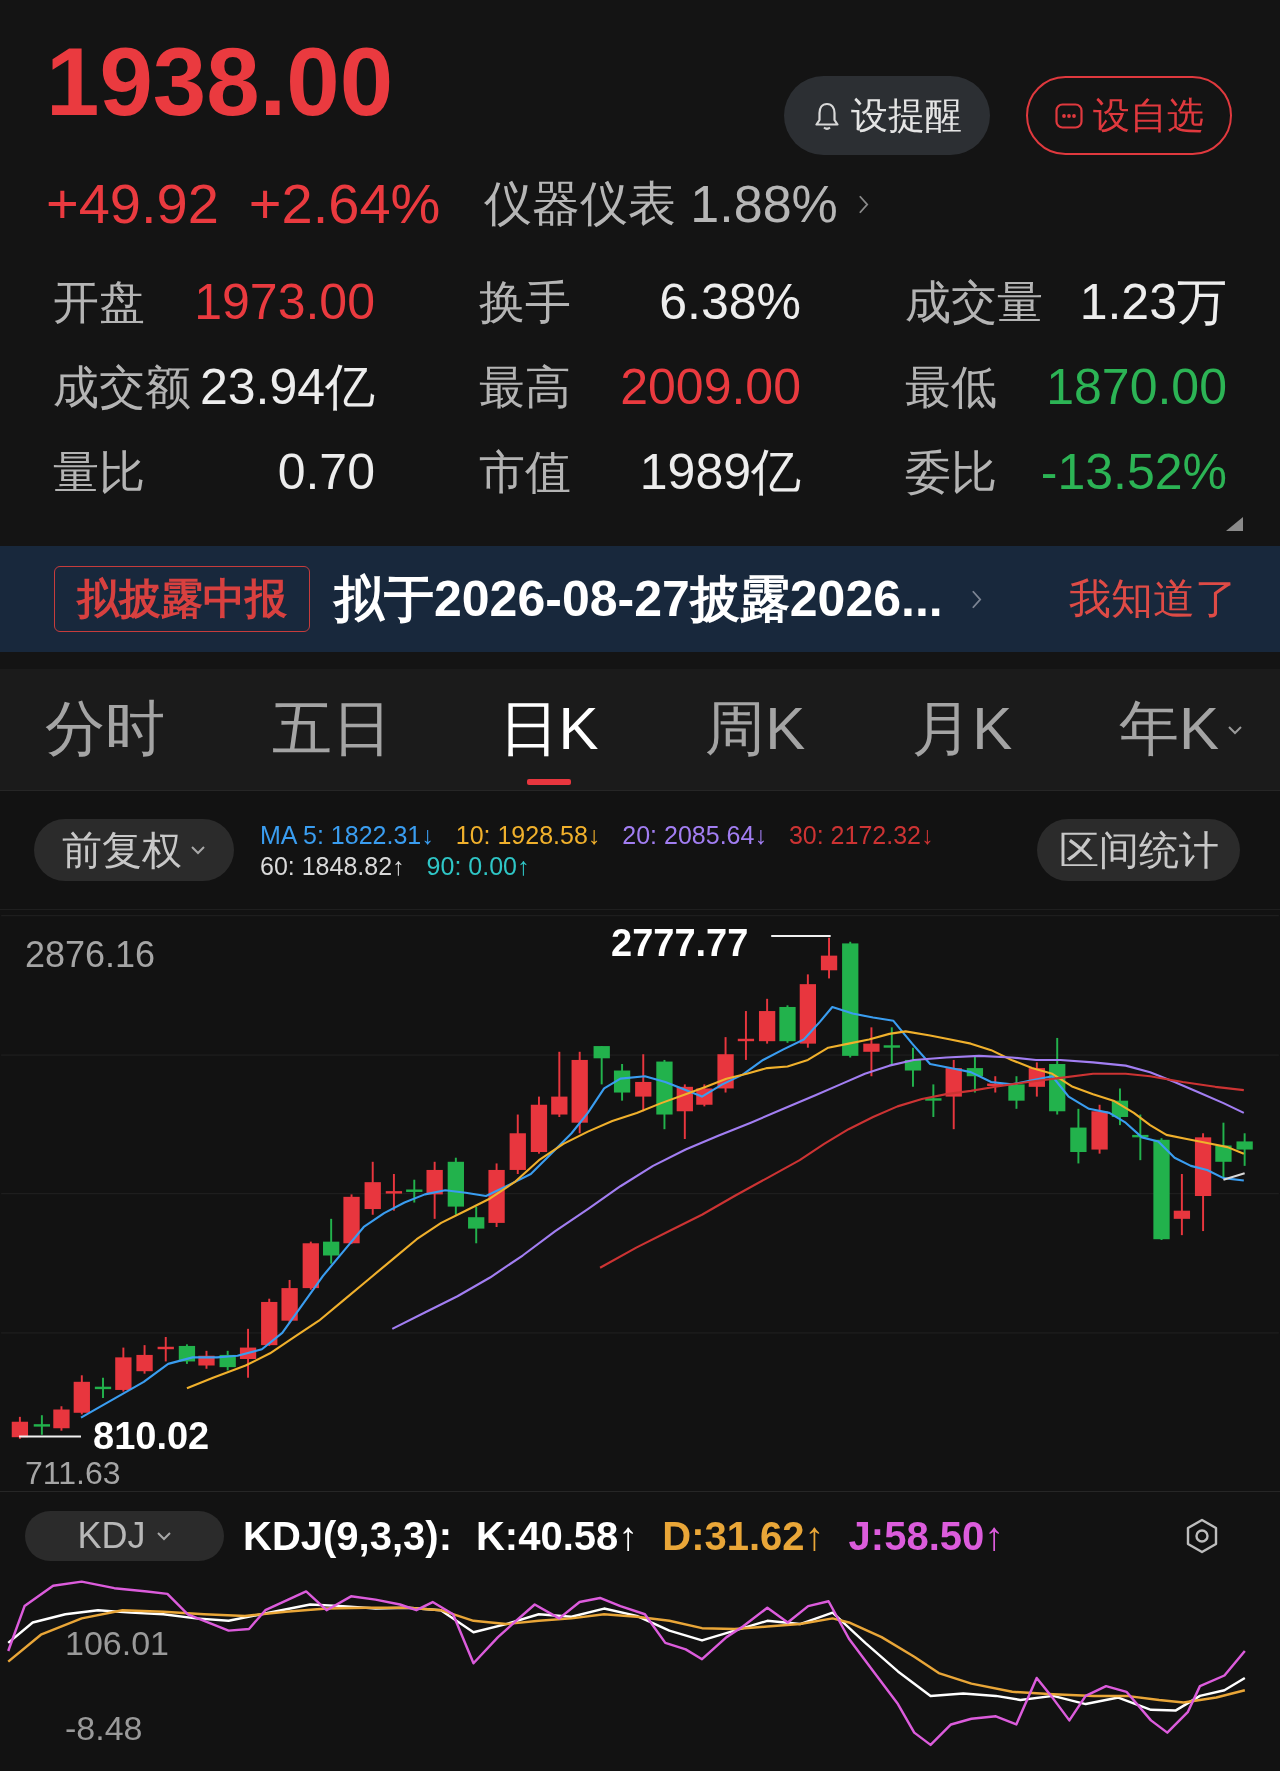 The height and width of the screenshot is (1771, 1280). I want to click on moving-average-value: MA 5: 1822.31↓, so click(347, 834).